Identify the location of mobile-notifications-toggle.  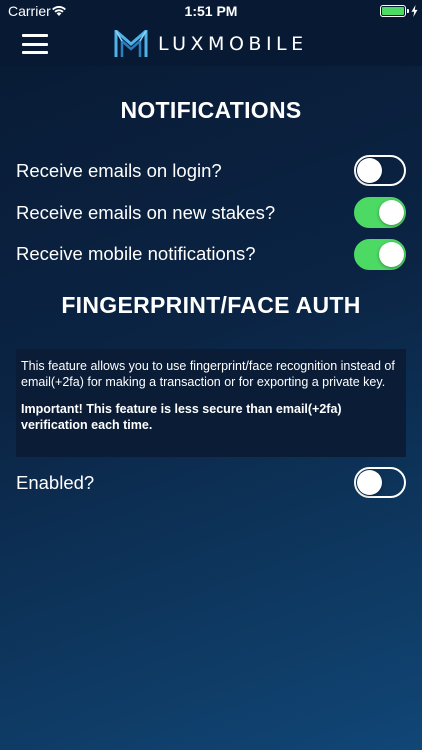
(380, 254).